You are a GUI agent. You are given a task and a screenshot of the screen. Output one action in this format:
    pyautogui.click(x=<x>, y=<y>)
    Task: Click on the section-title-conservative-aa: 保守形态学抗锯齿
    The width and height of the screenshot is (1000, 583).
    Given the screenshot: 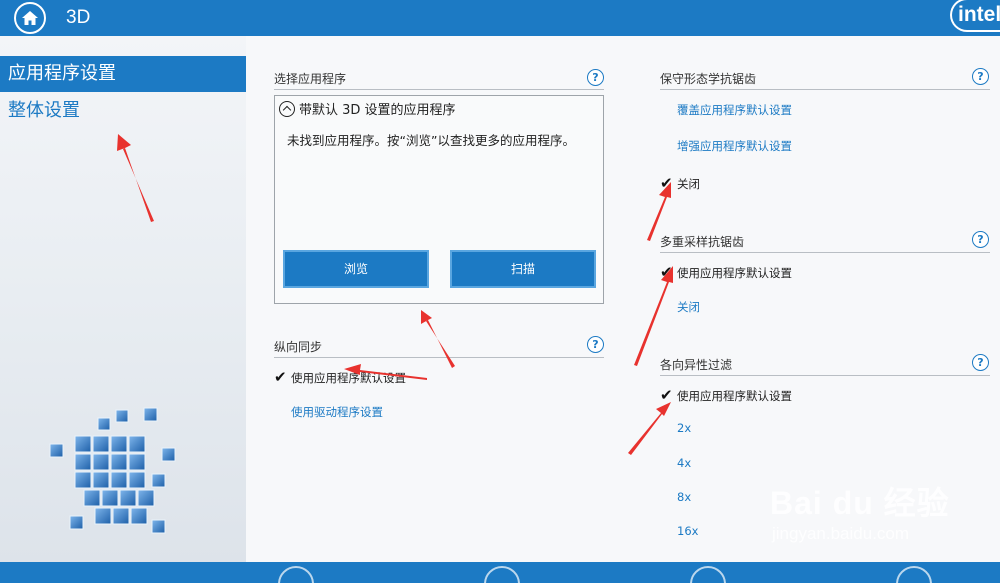 What is the action you would take?
    pyautogui.click(x=825, y=80)
    